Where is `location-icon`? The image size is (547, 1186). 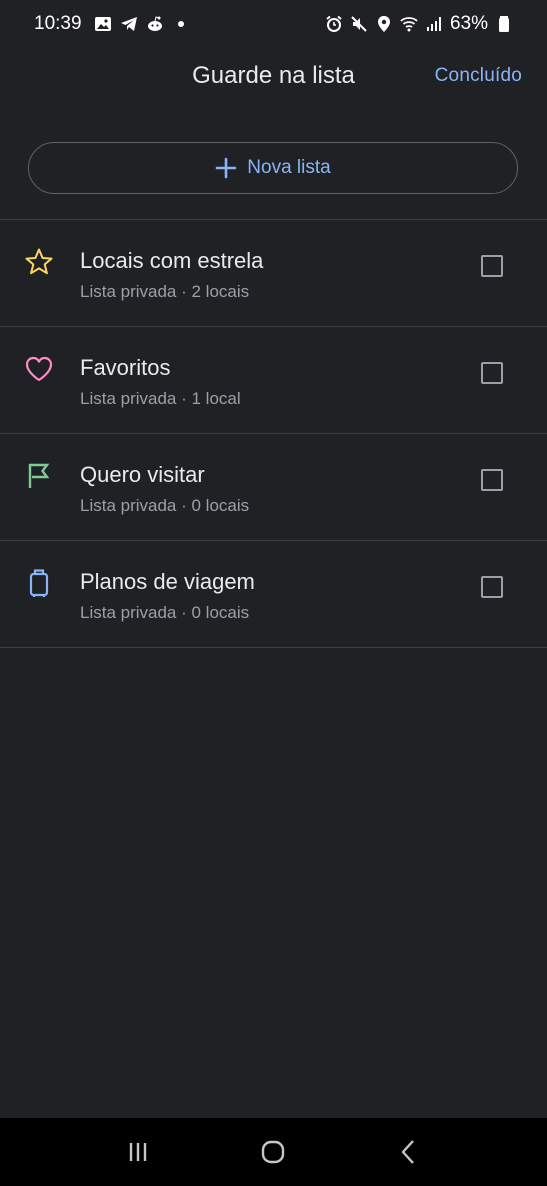 location-icon is located at coordinates (384, 24).